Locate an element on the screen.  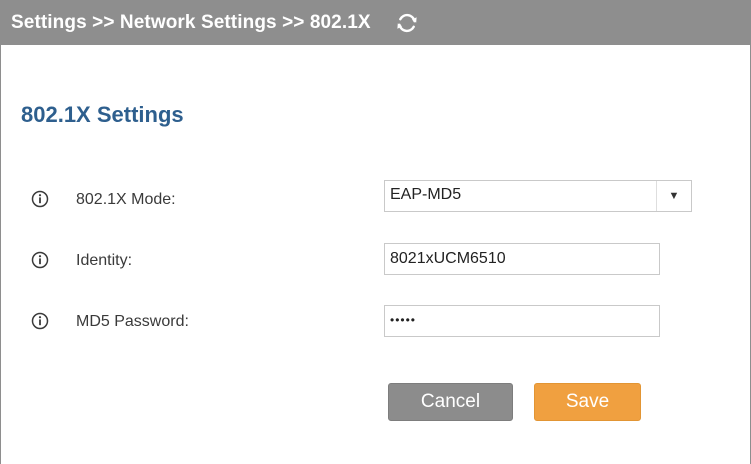
header-bar: Settings >> Network Settings >> 802.1X is located at coordinates (375, 22).